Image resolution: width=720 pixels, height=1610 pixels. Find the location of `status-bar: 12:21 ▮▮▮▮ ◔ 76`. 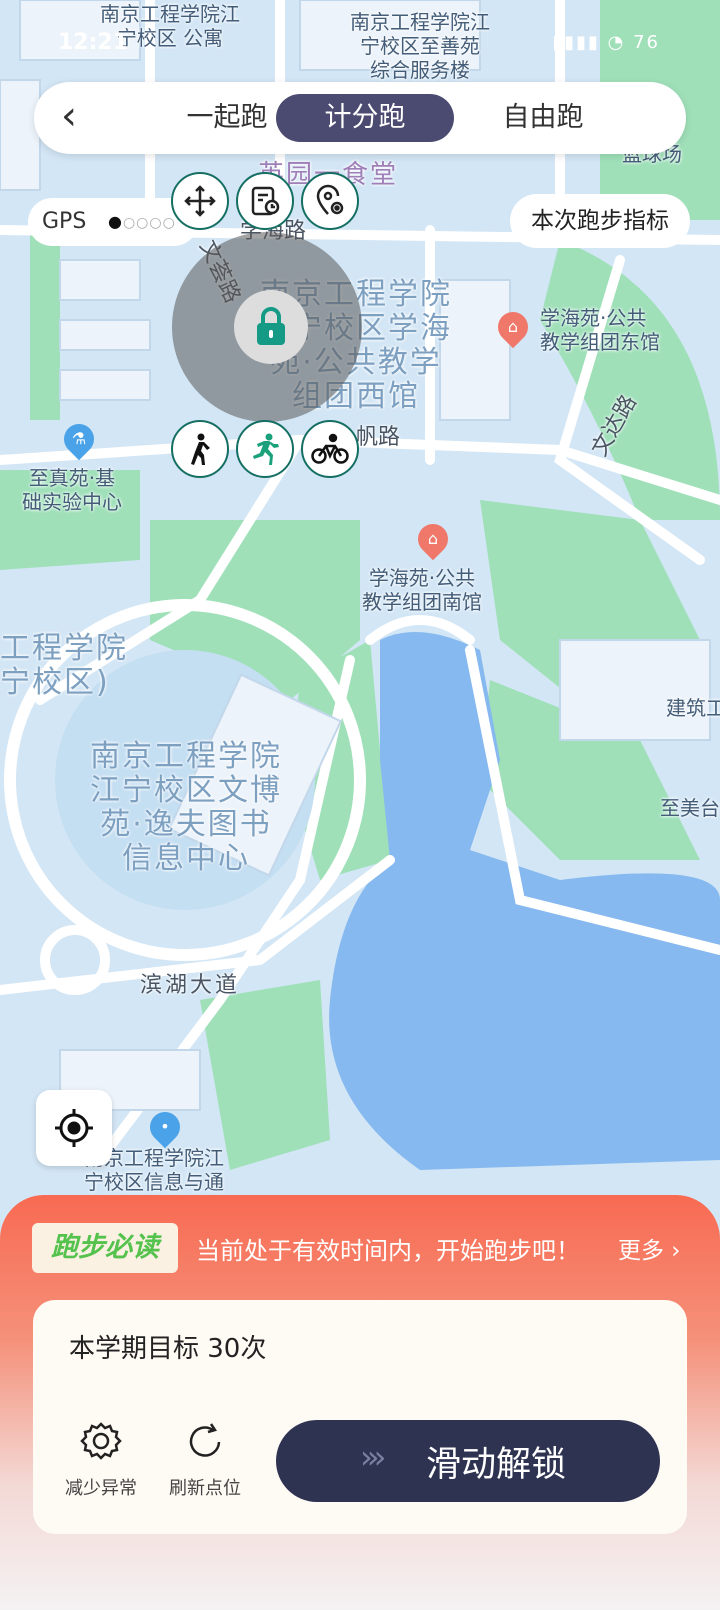

status-bar: 12:21 ▮▮▮▮ ◔ 76 is located at coordinates (359, 44).